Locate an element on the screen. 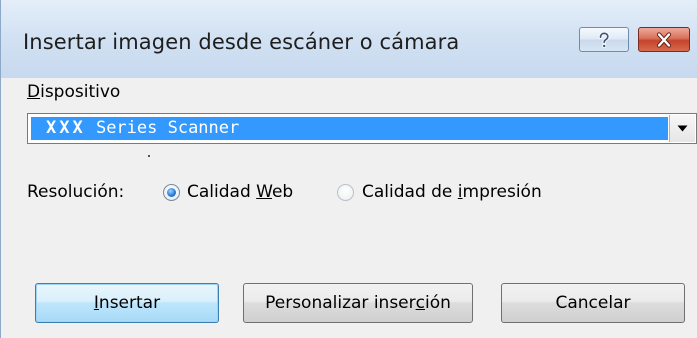 The height and width of the screenshot is (338, 697). close-x-icon is located at coordinates (664, 39).